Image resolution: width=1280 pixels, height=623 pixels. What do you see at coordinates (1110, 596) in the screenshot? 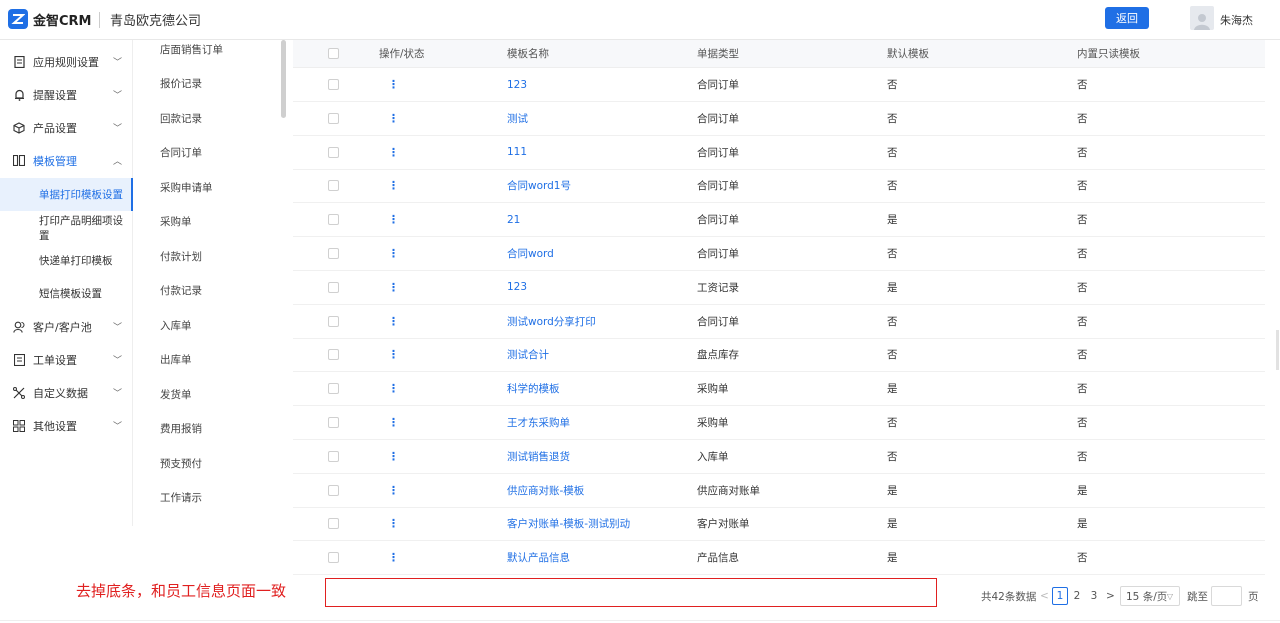
I see `pagination-next: >` at bounding box center [1110, 596].